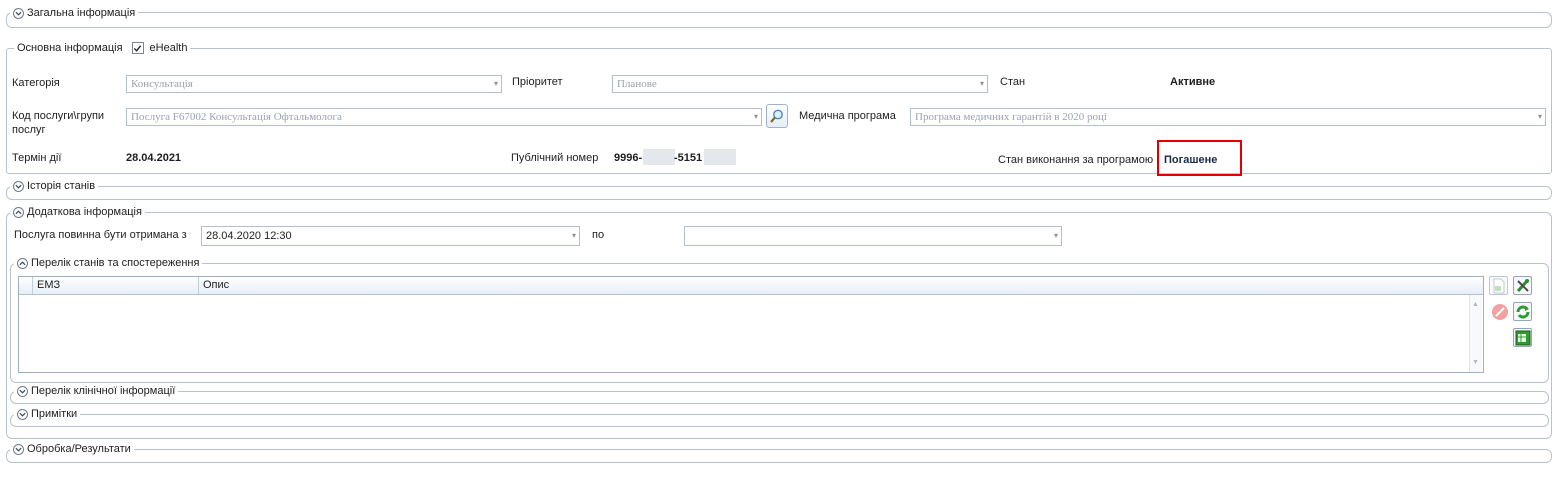  I want to click on scroll-down-arrow: ▼, so click(1475, 362).